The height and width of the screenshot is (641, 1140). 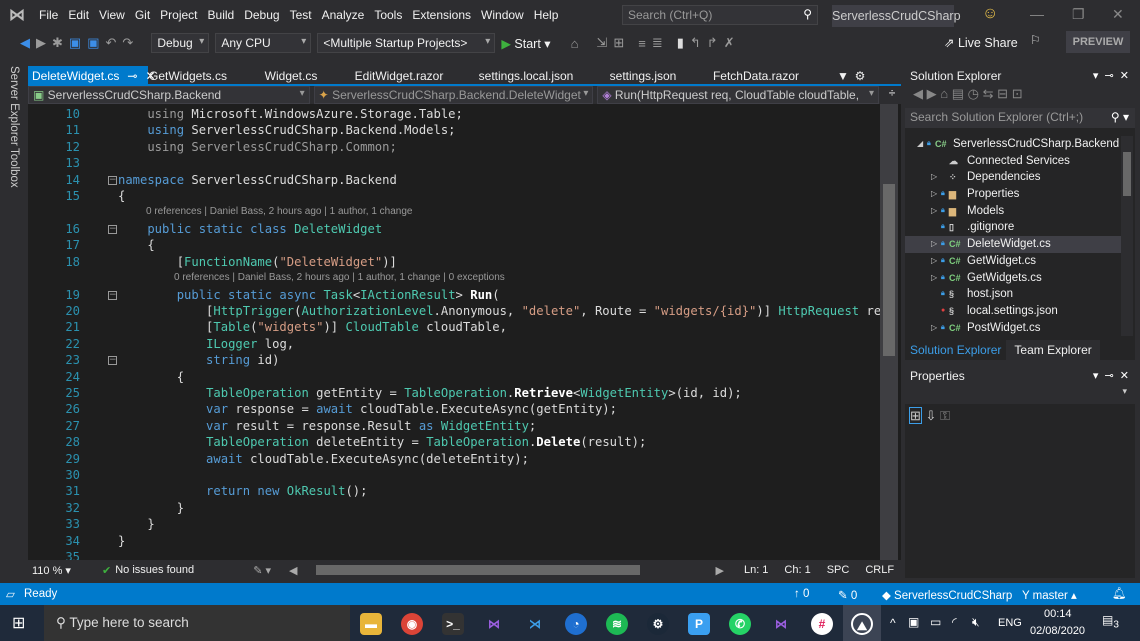 I want to click on collapse-all-icon: ⊟, so click(x=1002, y=93).